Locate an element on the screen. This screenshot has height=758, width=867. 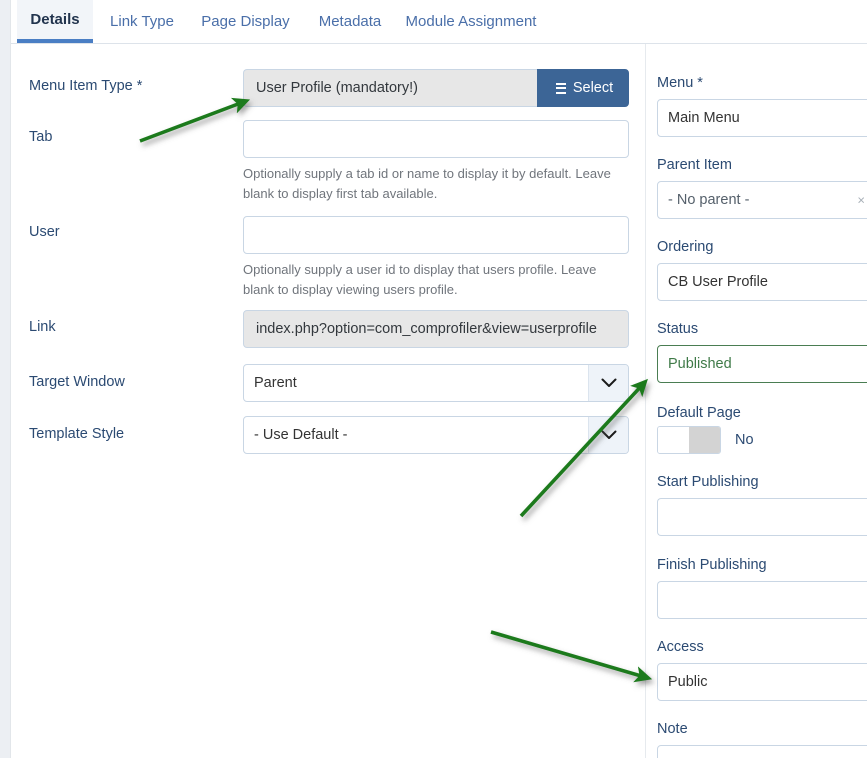
parent-item-field: - No parent - × is located at coordinates (762, 200).